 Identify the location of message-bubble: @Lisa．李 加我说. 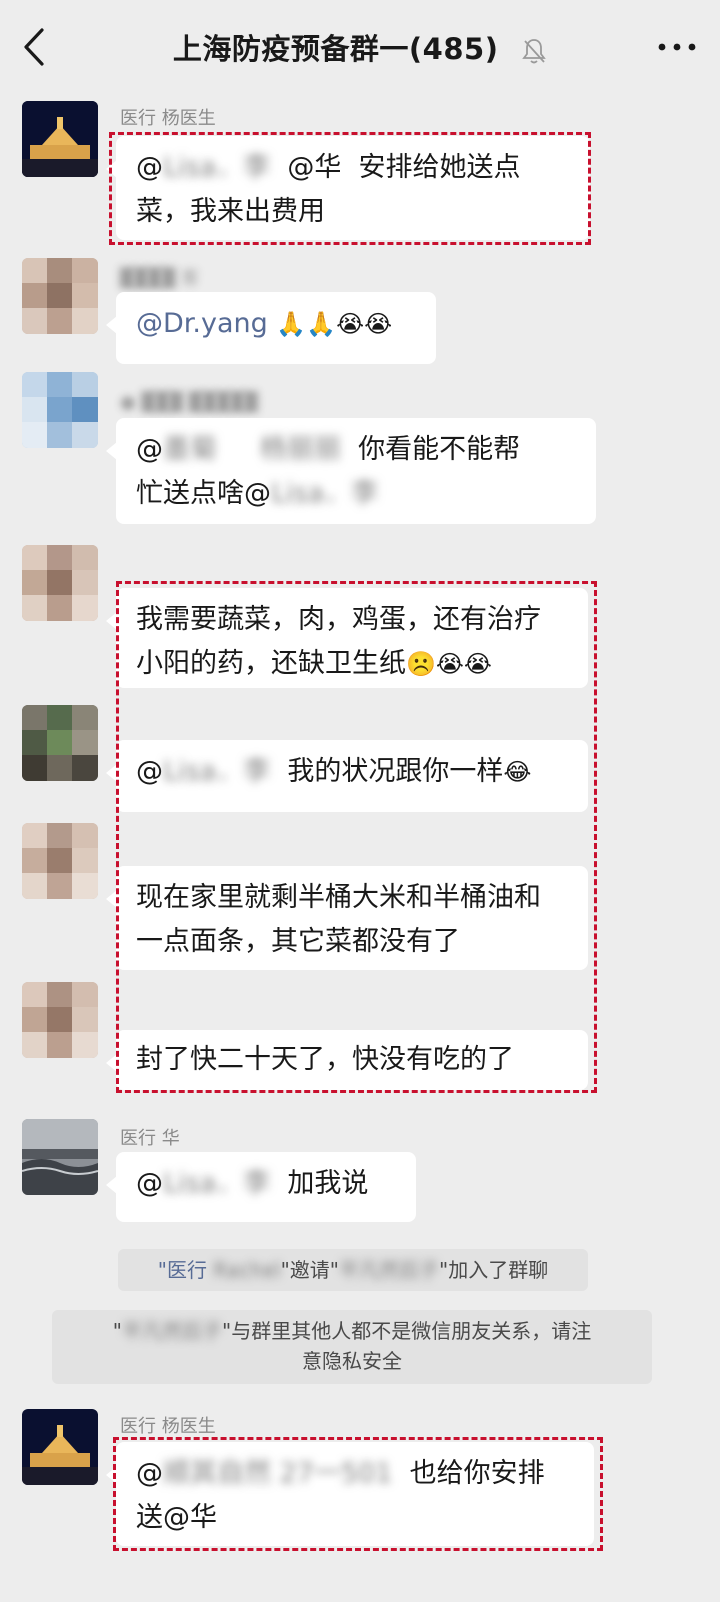
(261, 1187).